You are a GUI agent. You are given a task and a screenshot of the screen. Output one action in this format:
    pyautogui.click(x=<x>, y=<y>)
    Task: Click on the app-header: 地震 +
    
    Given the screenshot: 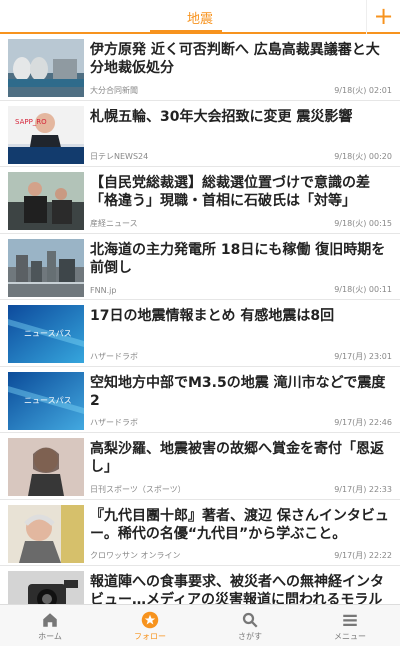 What is the action you would take?
    pyautogui.click(x=200, y=17)
    